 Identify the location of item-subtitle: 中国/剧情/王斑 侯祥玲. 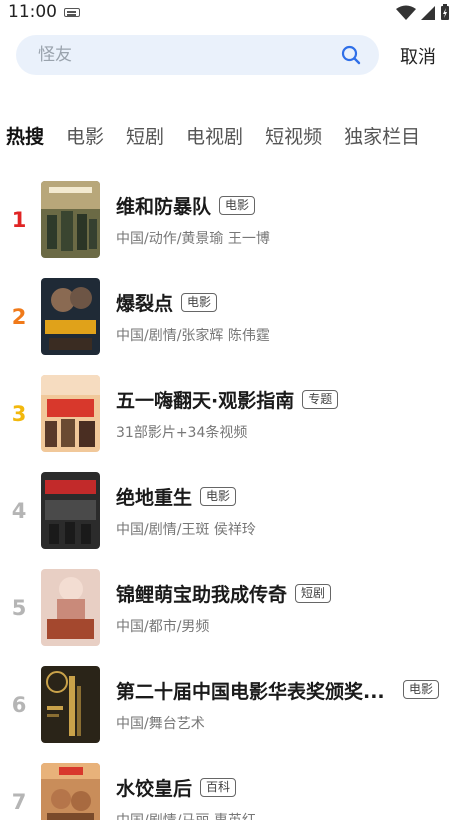
(186, 530).